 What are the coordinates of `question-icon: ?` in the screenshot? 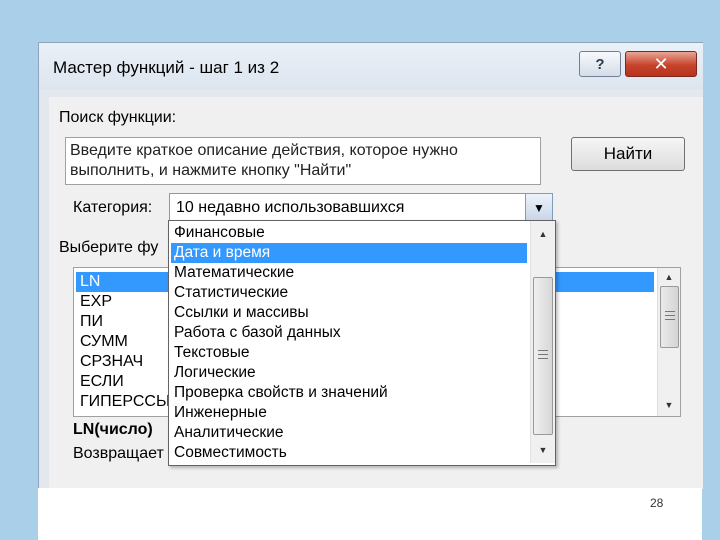 It's located at (600, 64).